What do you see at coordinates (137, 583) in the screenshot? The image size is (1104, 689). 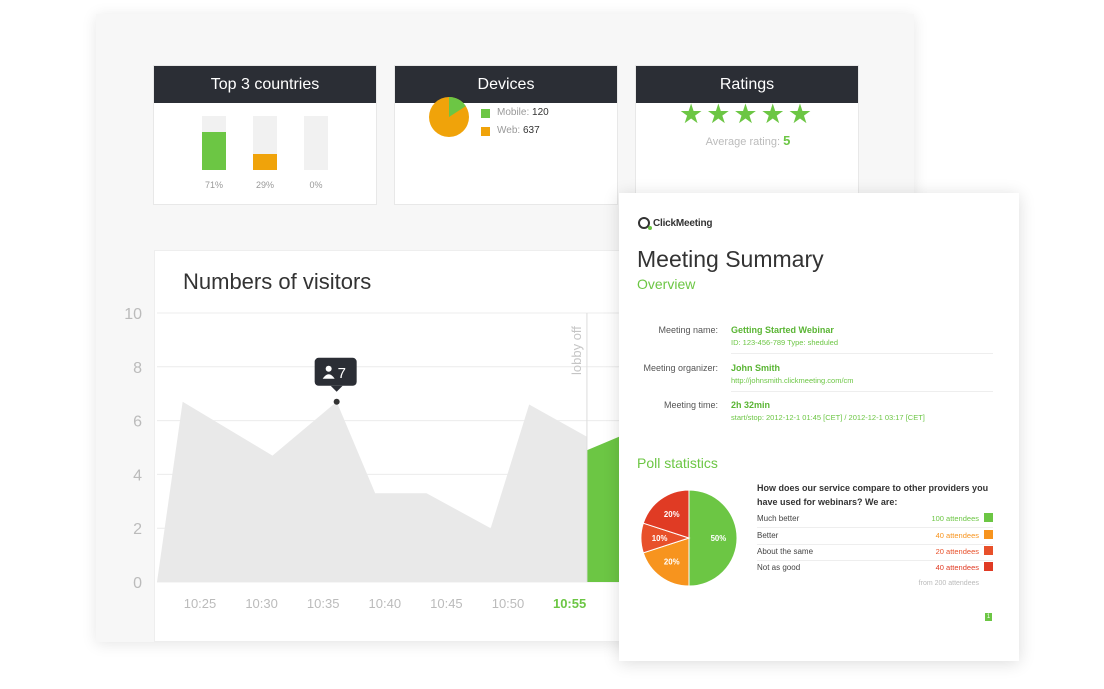 I see `y-tick-label: 0` at bounding box center [137, 583].